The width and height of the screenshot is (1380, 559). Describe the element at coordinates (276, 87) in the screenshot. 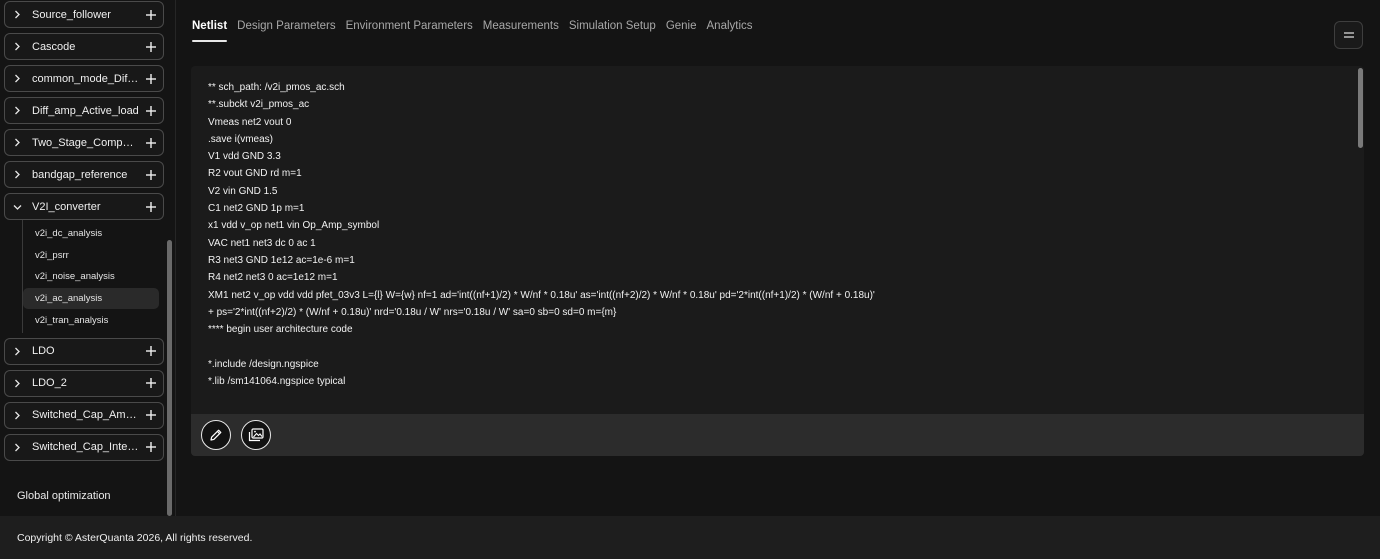

I see `netlist-line: ** sch_path: /v2i_pmos_ac.sch` at that location.